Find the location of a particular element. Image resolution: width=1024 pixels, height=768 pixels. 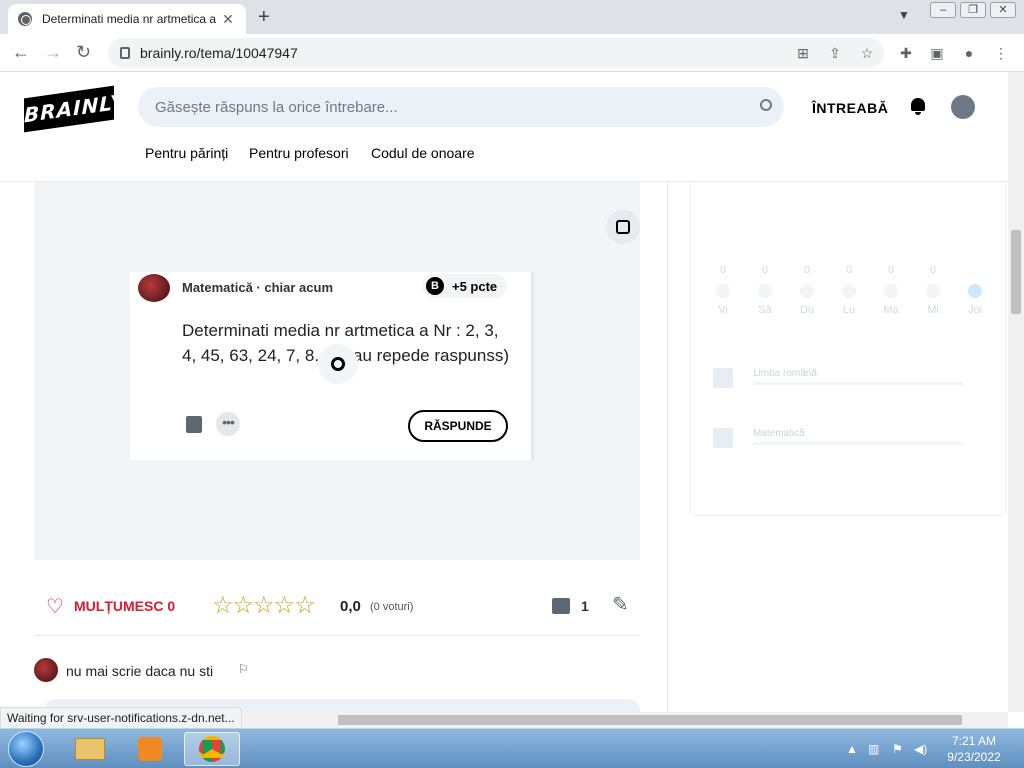

comment-count: 1 is located at coordinates (585, 606).